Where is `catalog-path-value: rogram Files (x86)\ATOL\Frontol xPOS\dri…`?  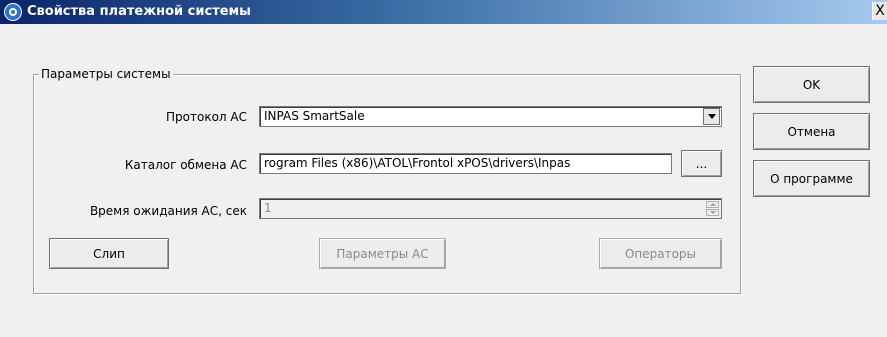 catalog-path-value: rogram Files (x86)\ATOL\Frontol xPOS\dri… is located at coordinates (417, 163).